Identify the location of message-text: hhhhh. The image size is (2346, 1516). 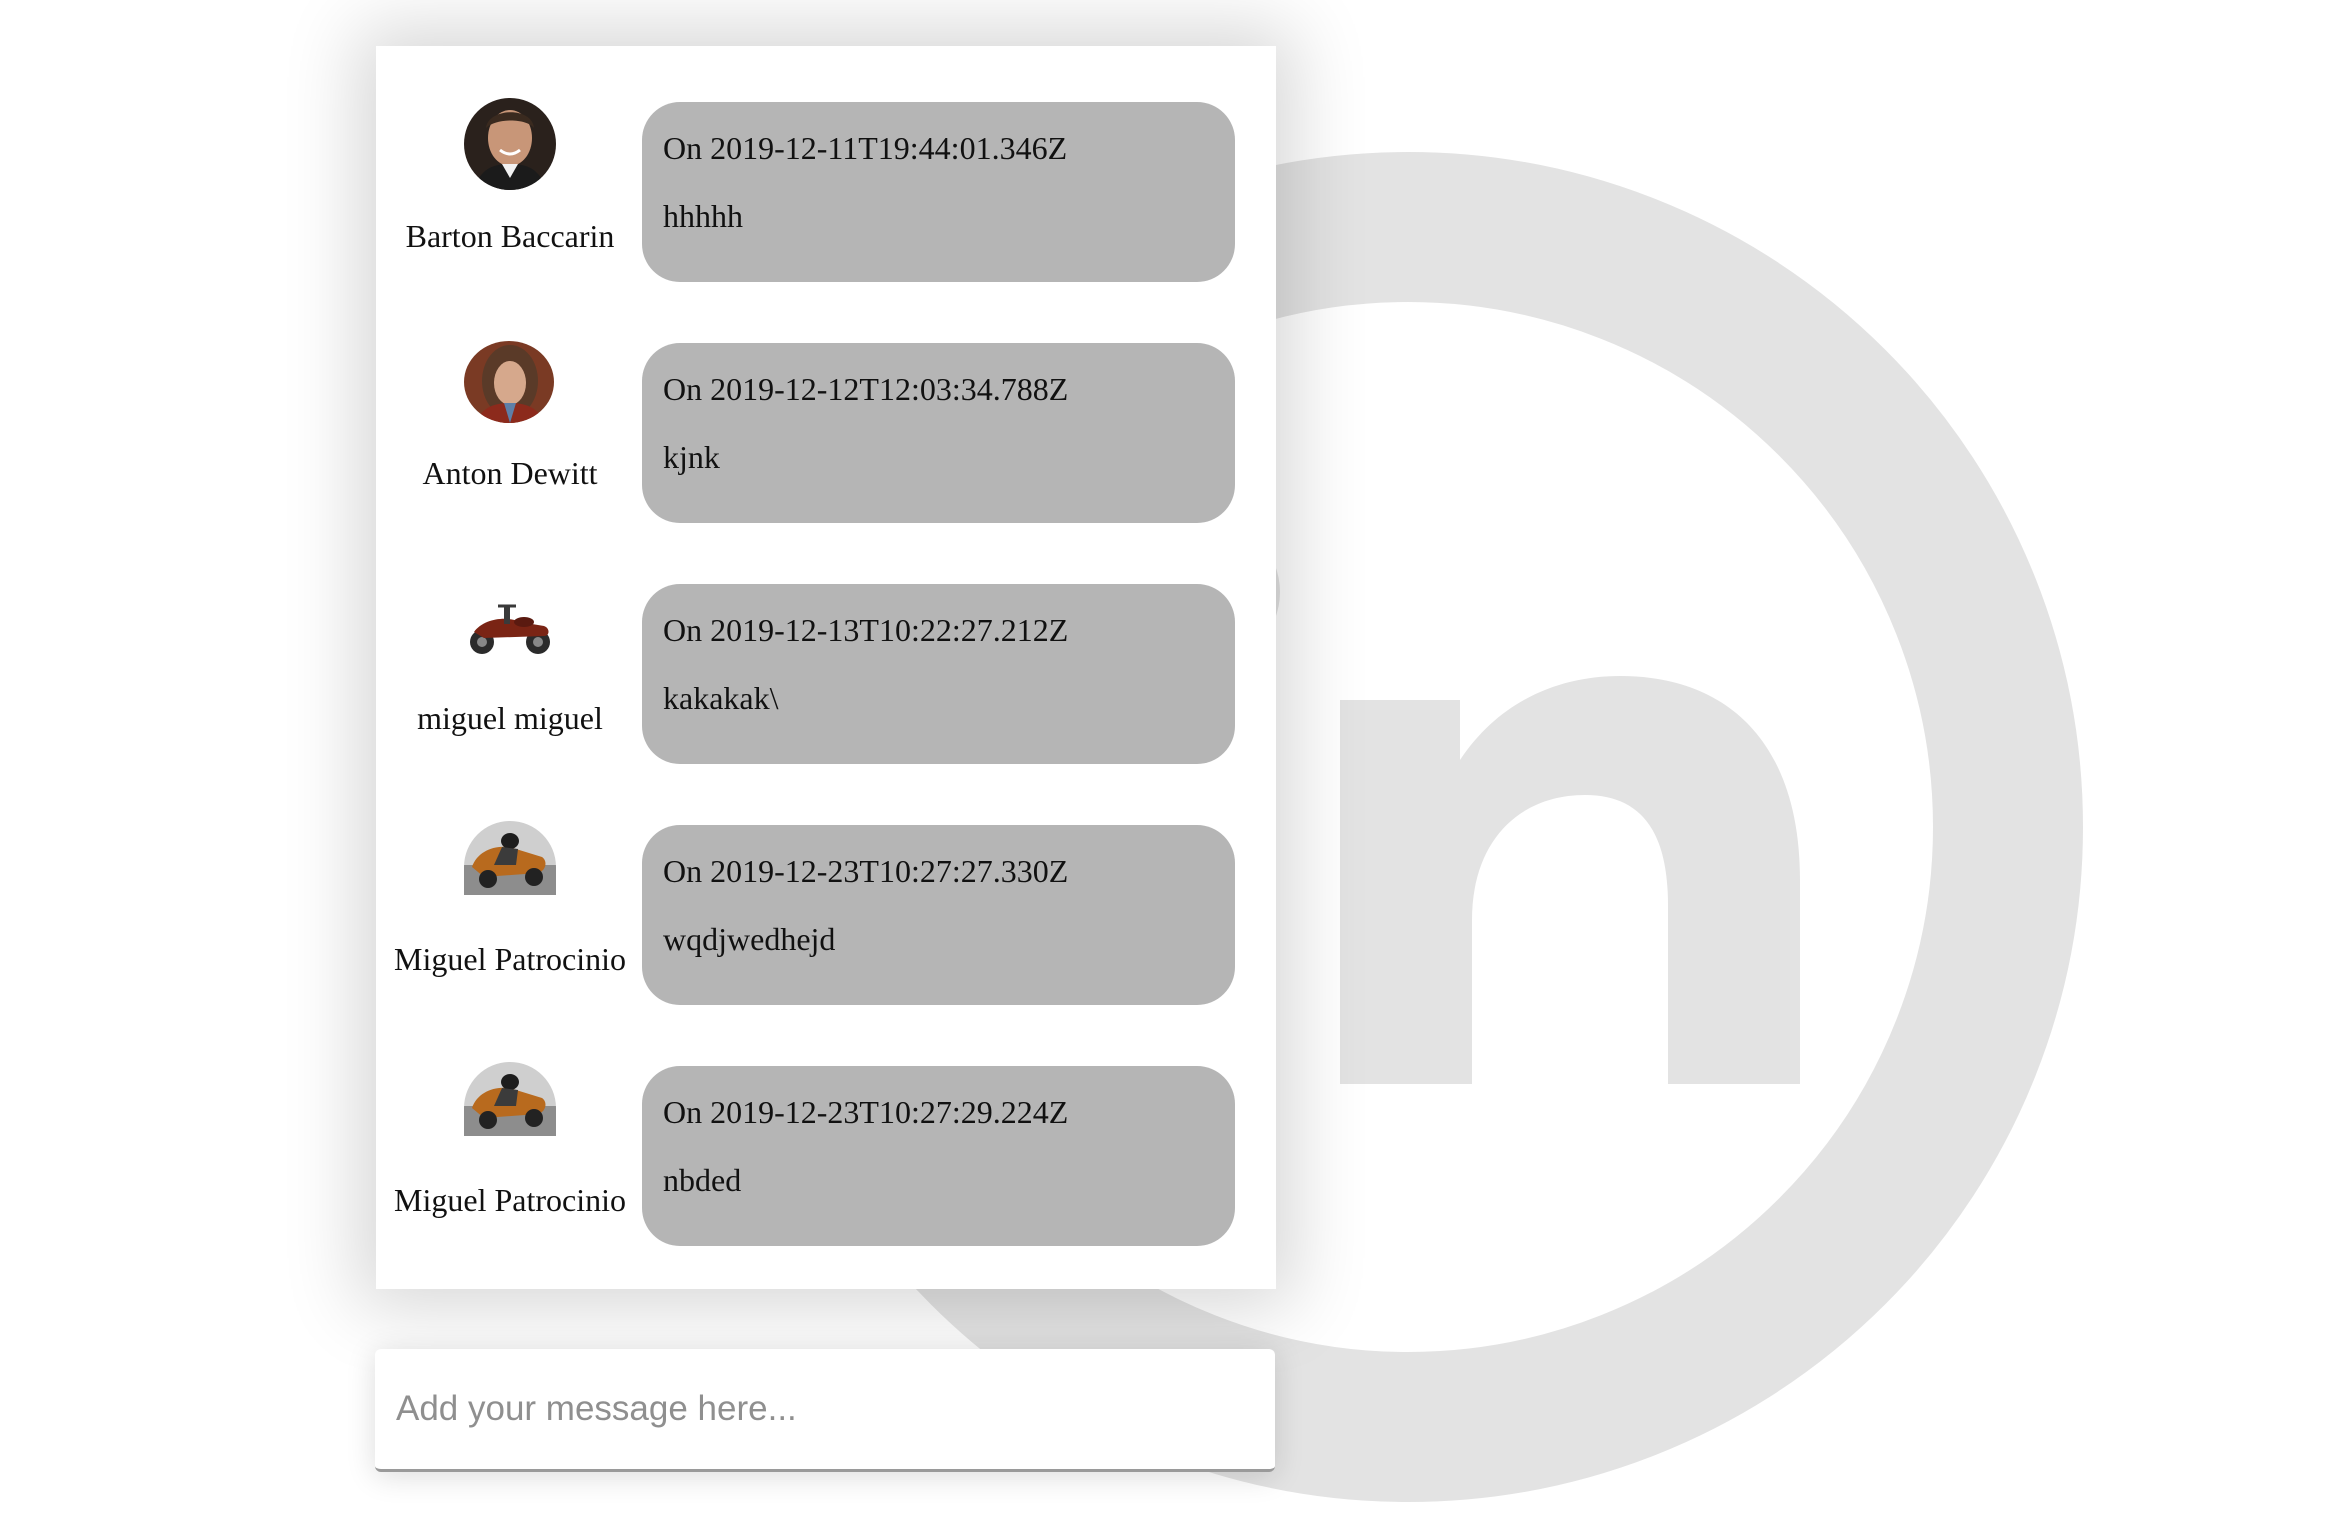
(703, 216).